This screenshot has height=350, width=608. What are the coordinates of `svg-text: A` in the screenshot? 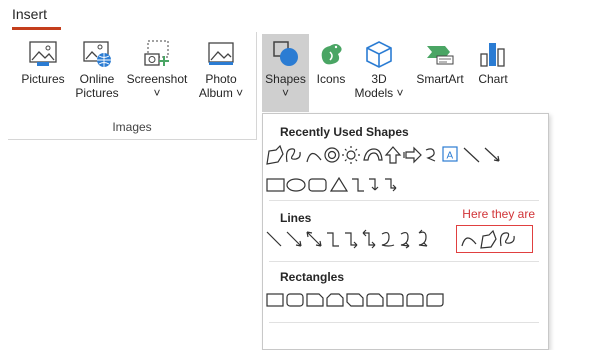 It's located at (450, 156).